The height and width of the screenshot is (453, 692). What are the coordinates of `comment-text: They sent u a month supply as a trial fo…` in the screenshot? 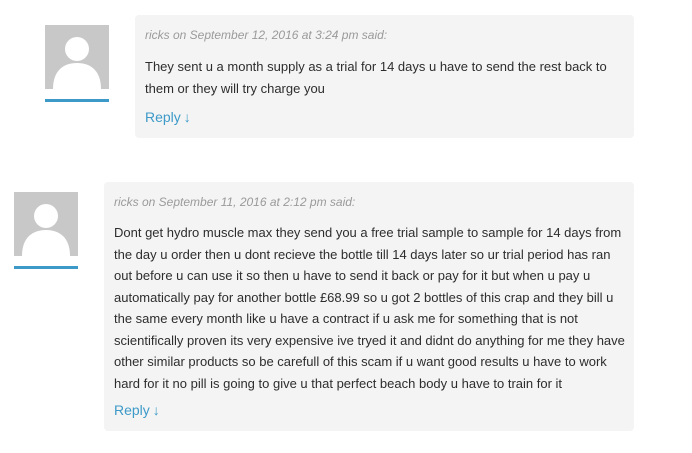 It's located at (376, 77).